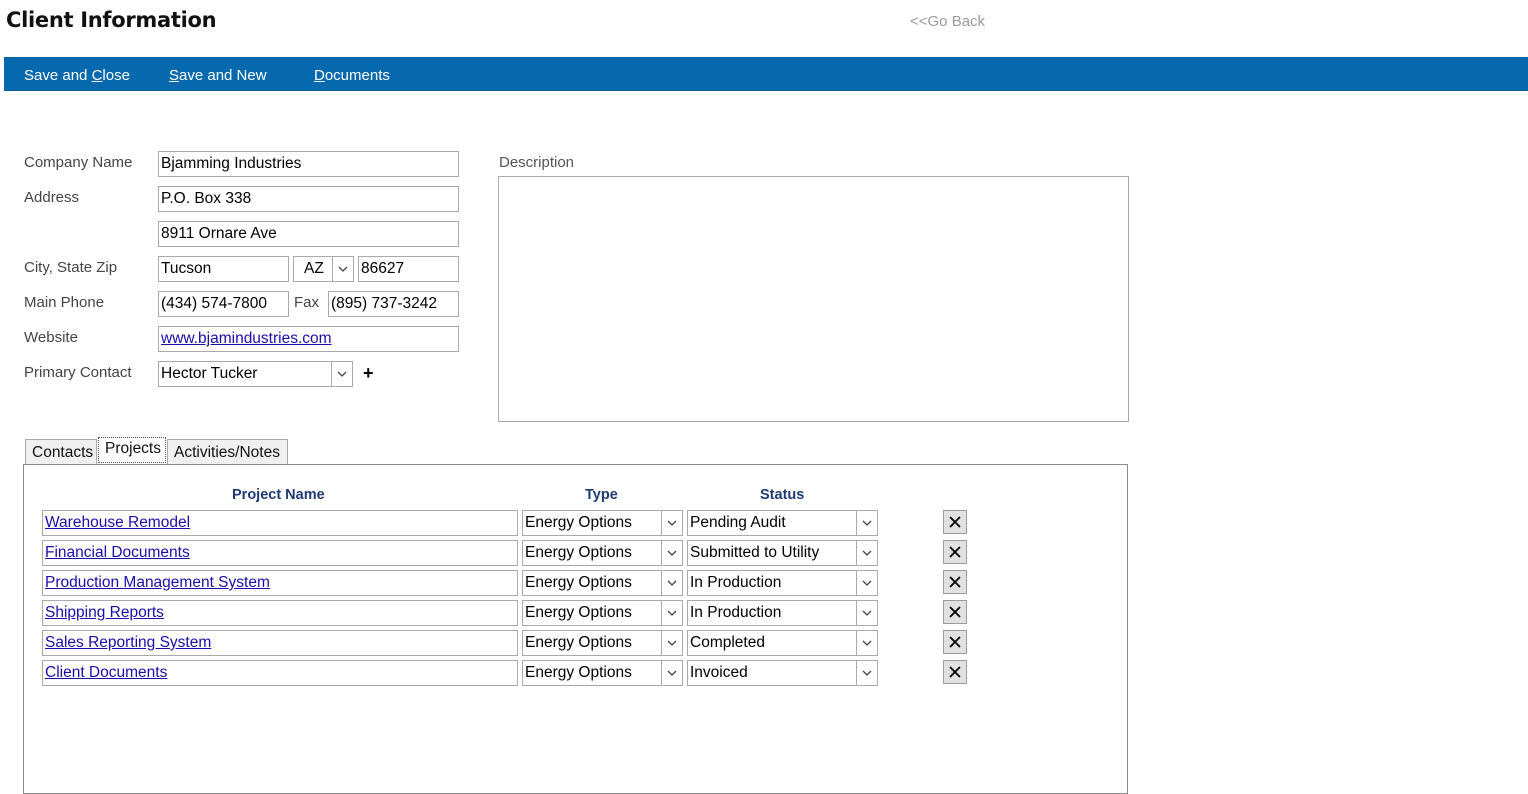 The height and width of the screenshot is (794, 1528). Describe the element at coordinates (782, 495) in the screenshot. I see `column-header-status: Status` at that location.